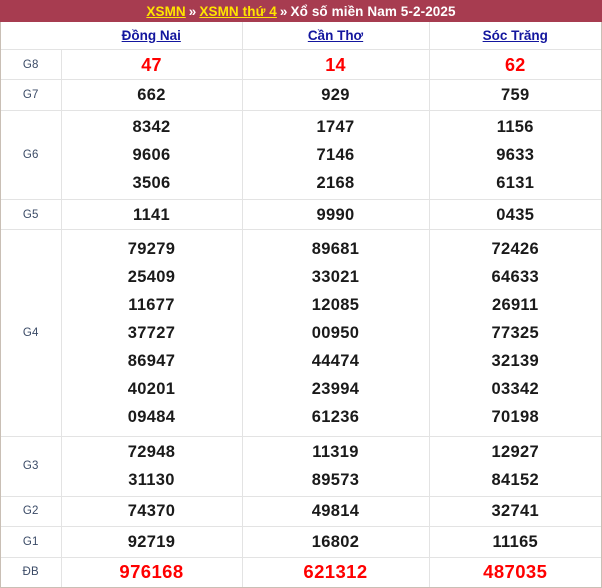  I want to click on prize-number-group: 759, so click(516, 94).